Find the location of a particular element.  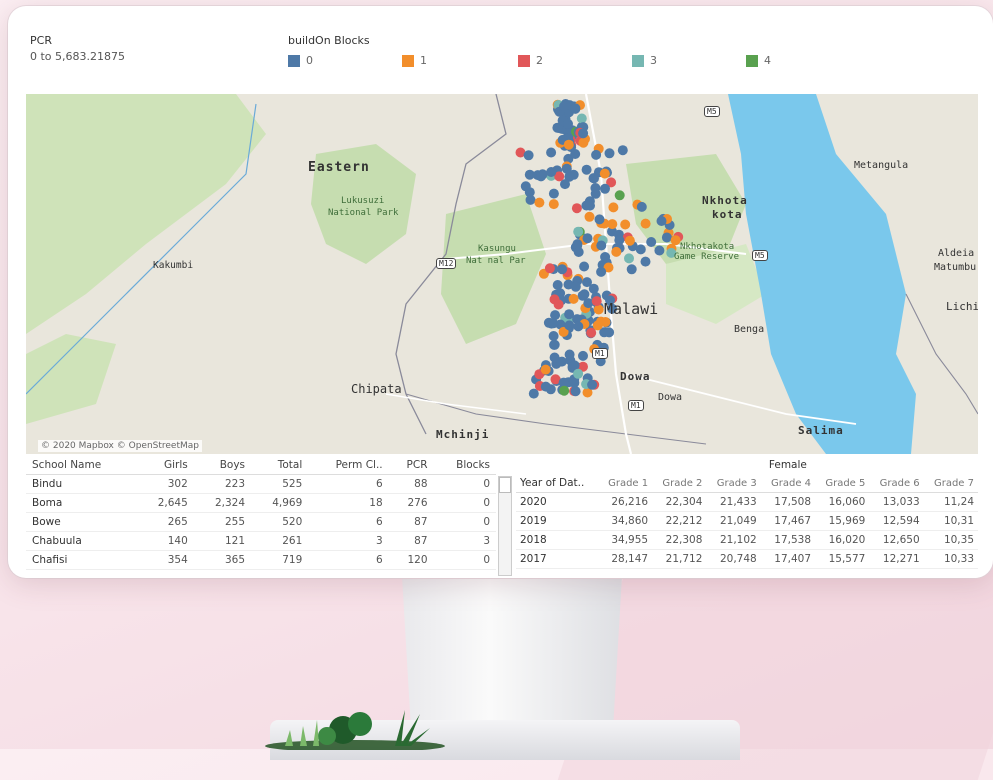

schools-table-scrollbar is located at coordinates (505, 526).